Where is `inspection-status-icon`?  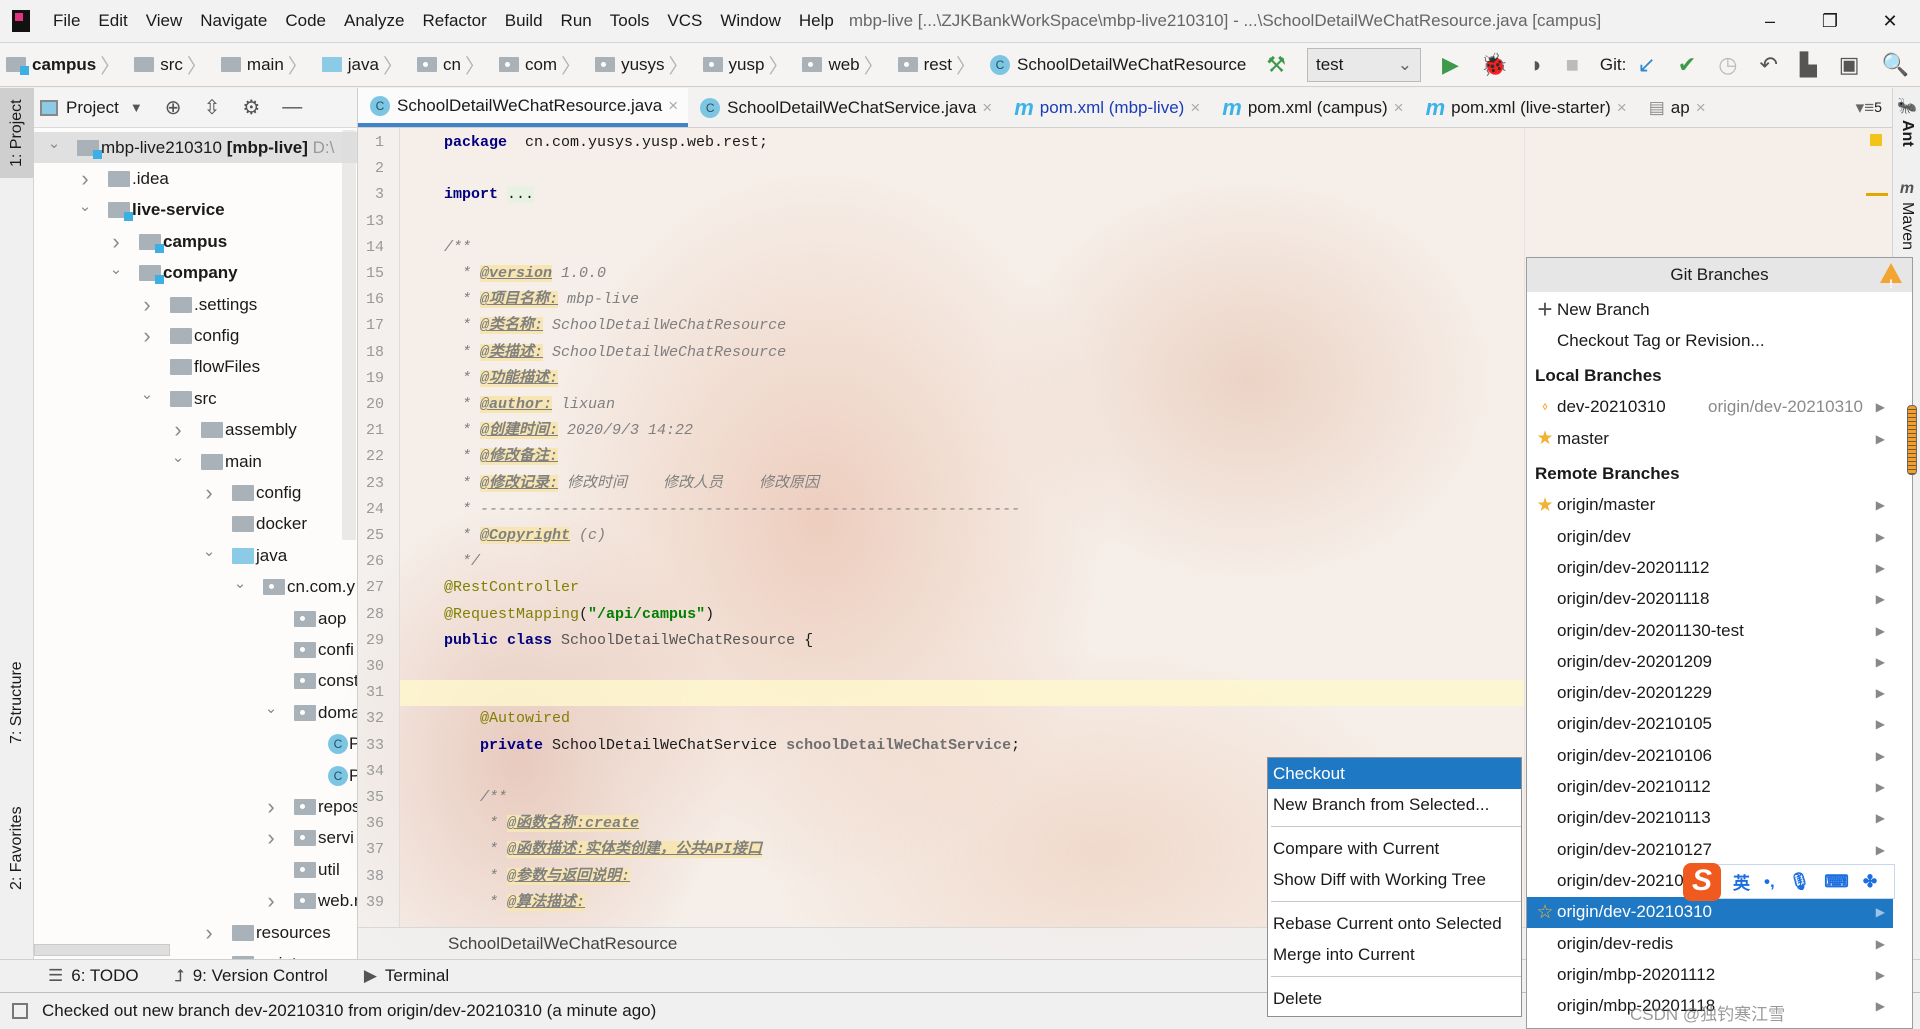 inspection-status-icon is located at coordinates (1876, 140).